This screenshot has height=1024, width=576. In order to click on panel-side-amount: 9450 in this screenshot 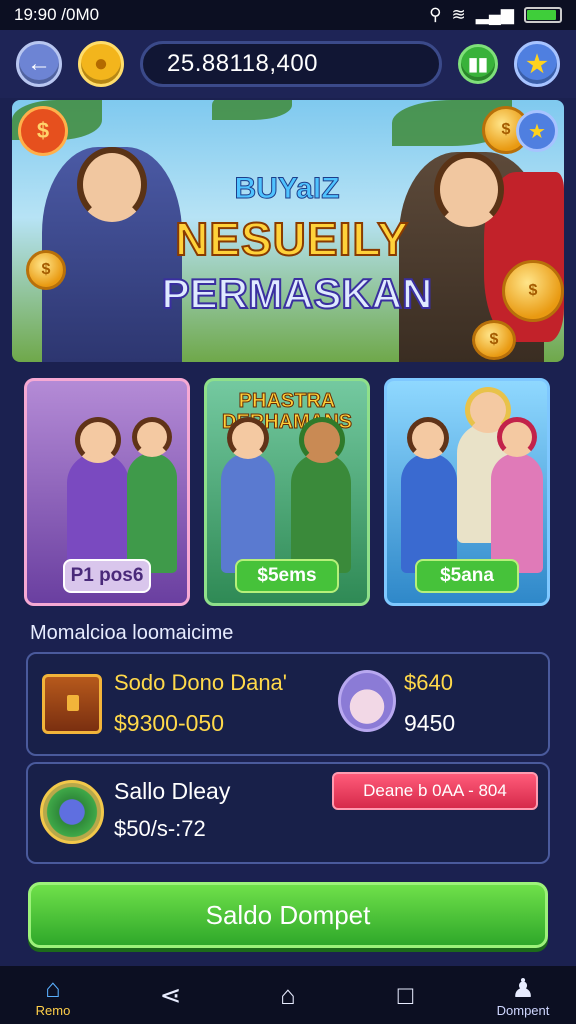, I will do `click(430, 723)`.